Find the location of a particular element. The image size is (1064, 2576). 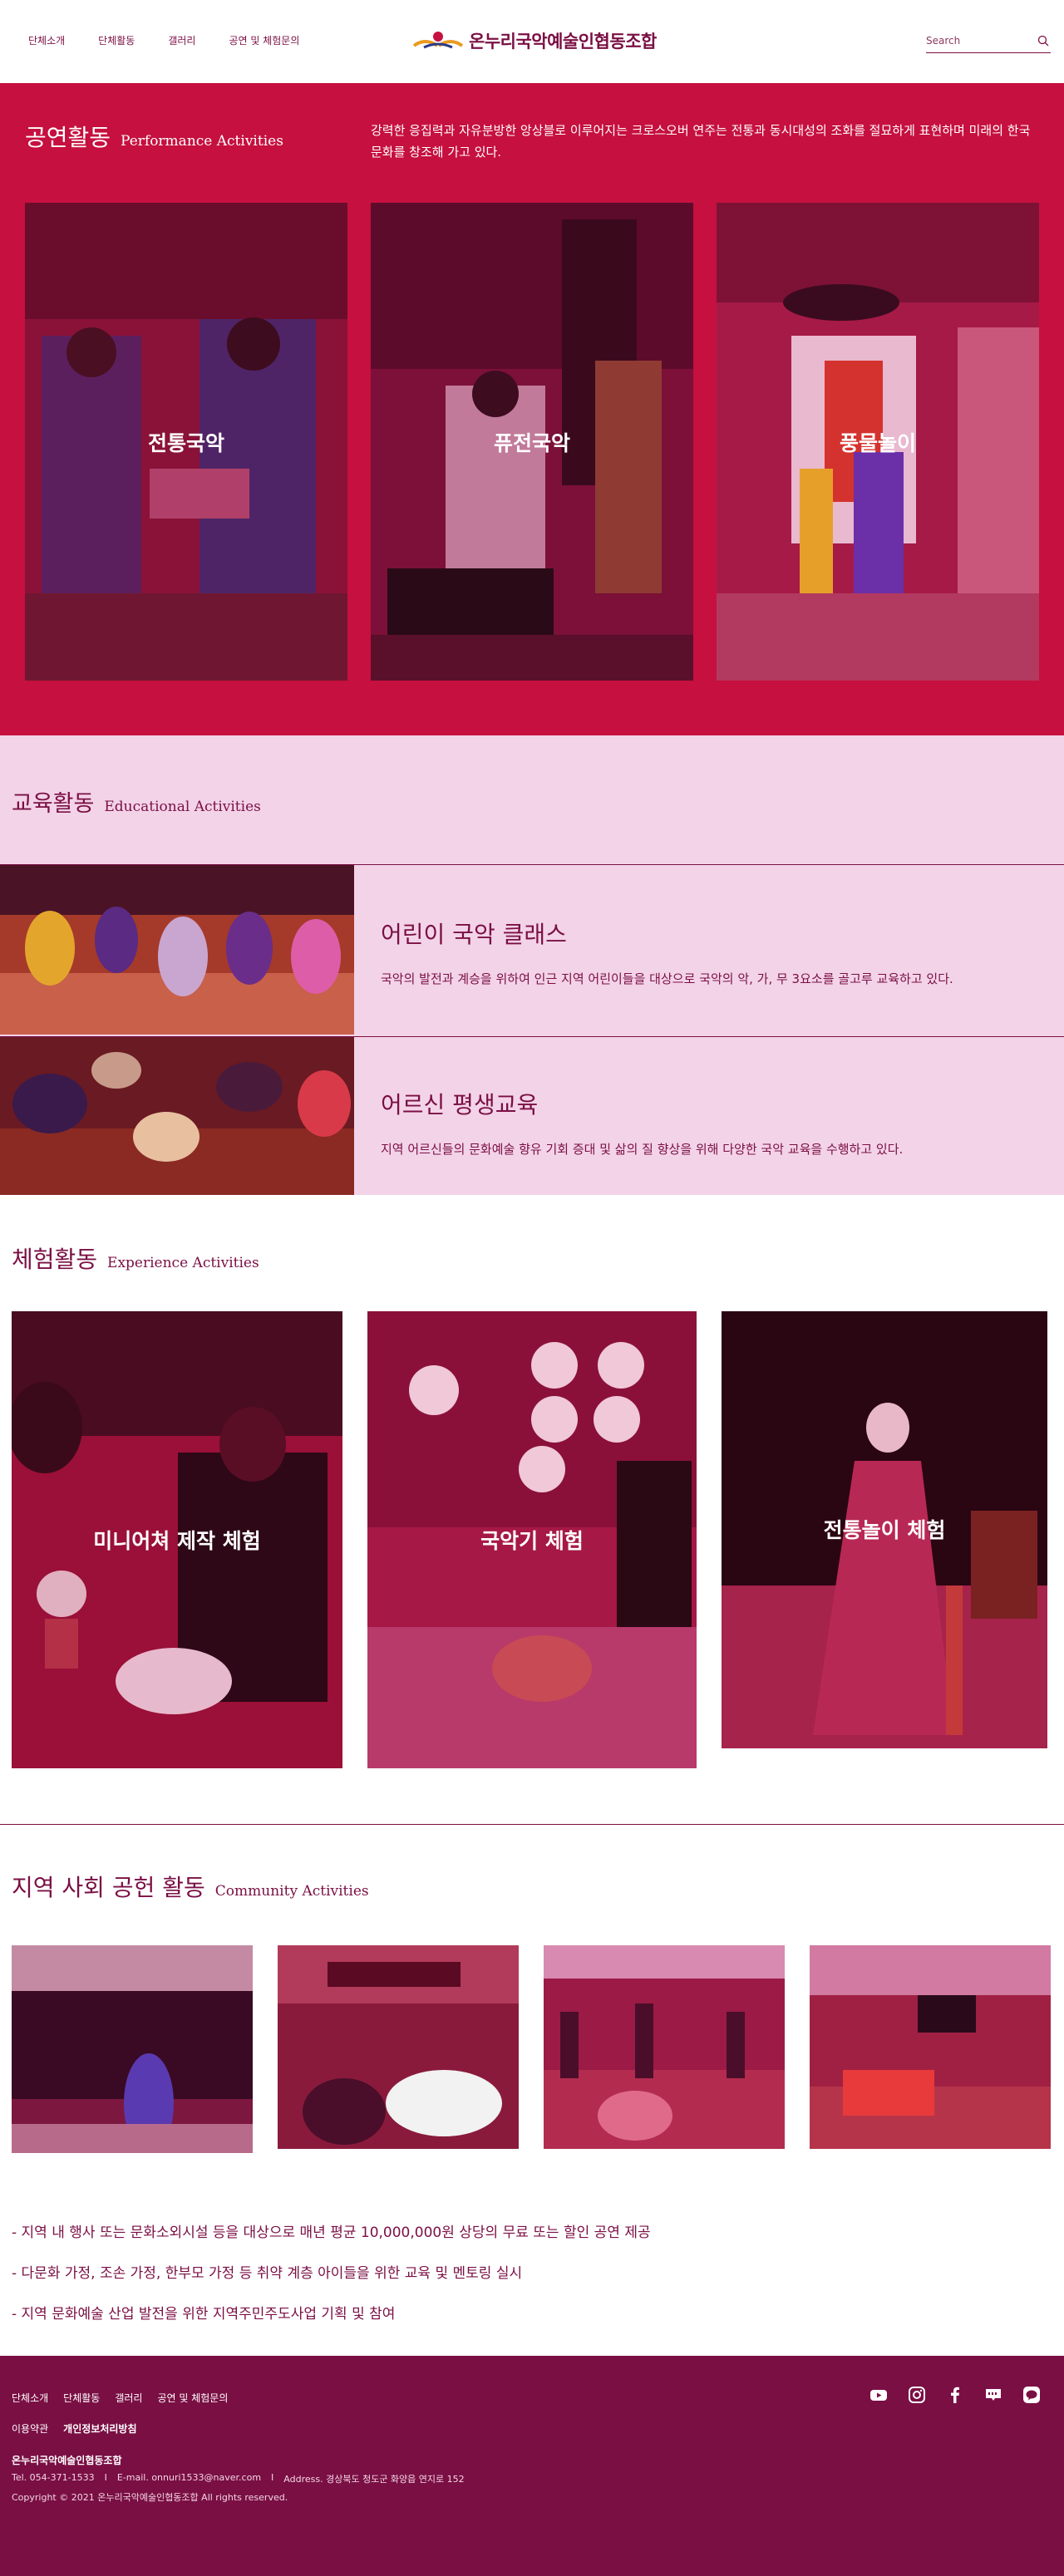

footer-policy-links: 이용약관 개인정보처리방침 is located at coordinates (74, 2428).